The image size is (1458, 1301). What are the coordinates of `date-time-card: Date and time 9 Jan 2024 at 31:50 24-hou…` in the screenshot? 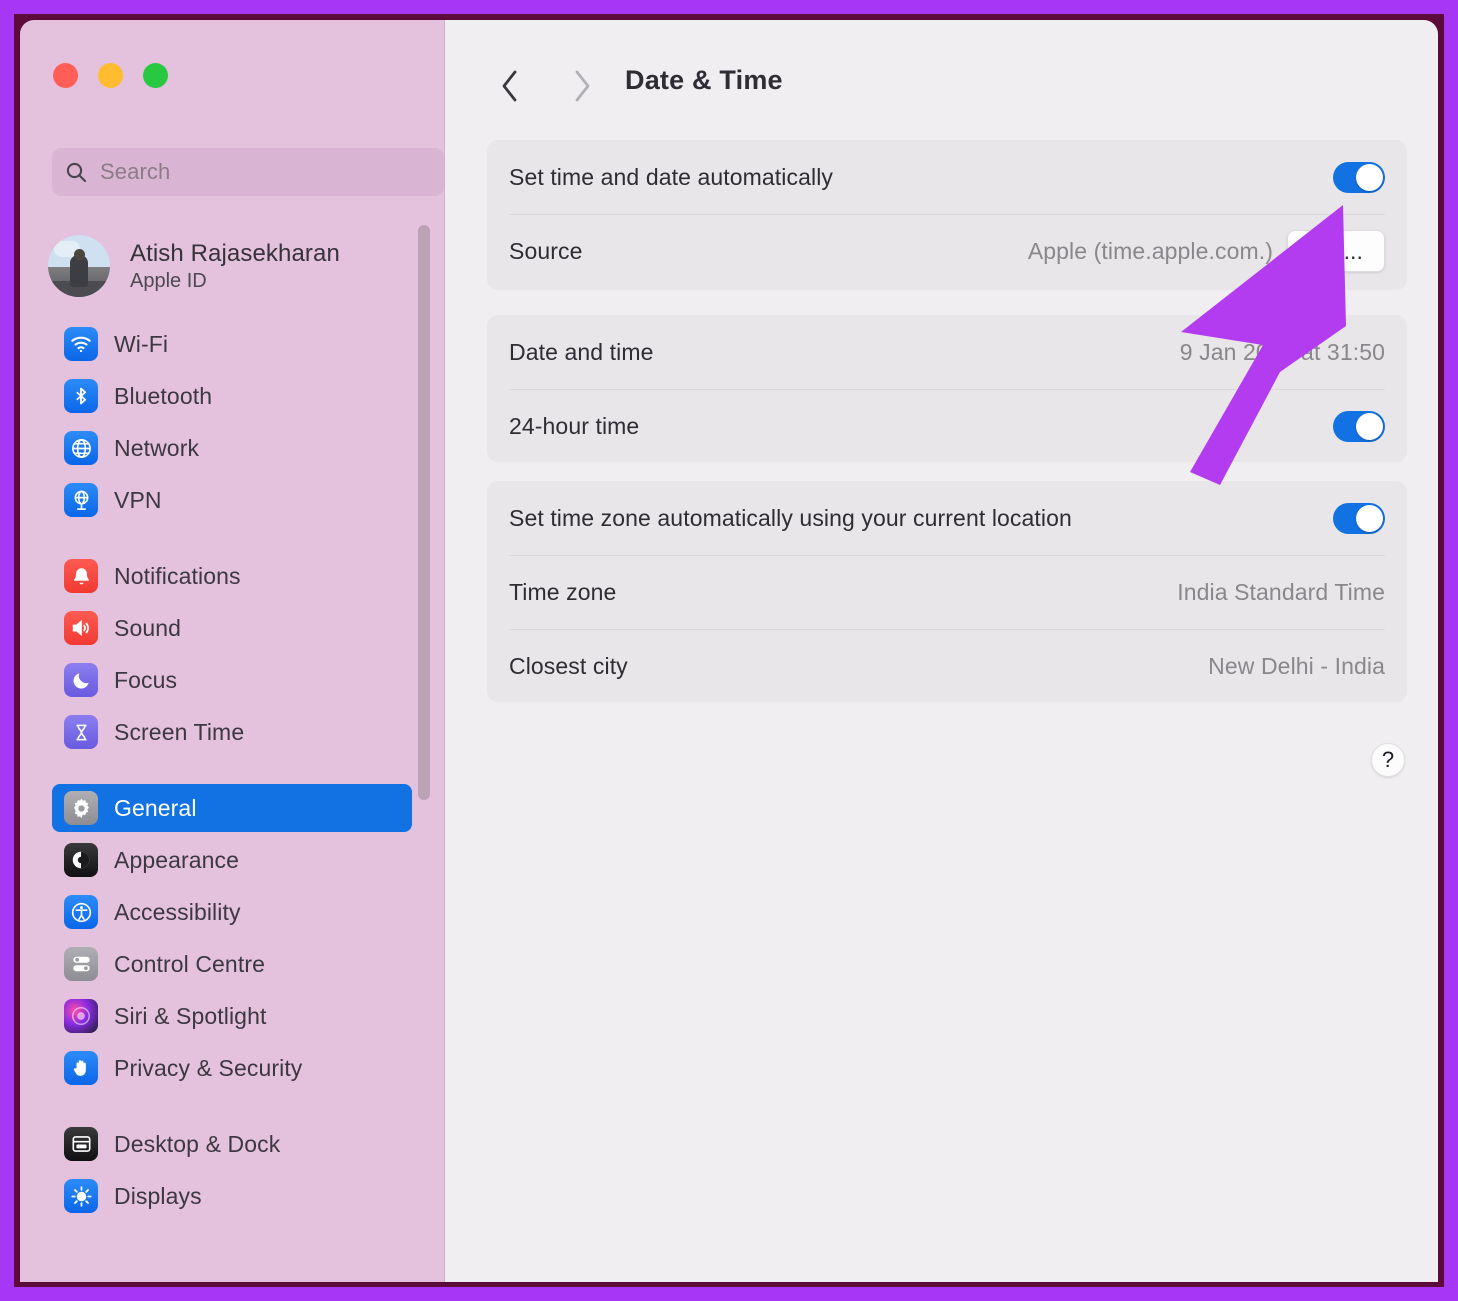 It's located at (947, 388).